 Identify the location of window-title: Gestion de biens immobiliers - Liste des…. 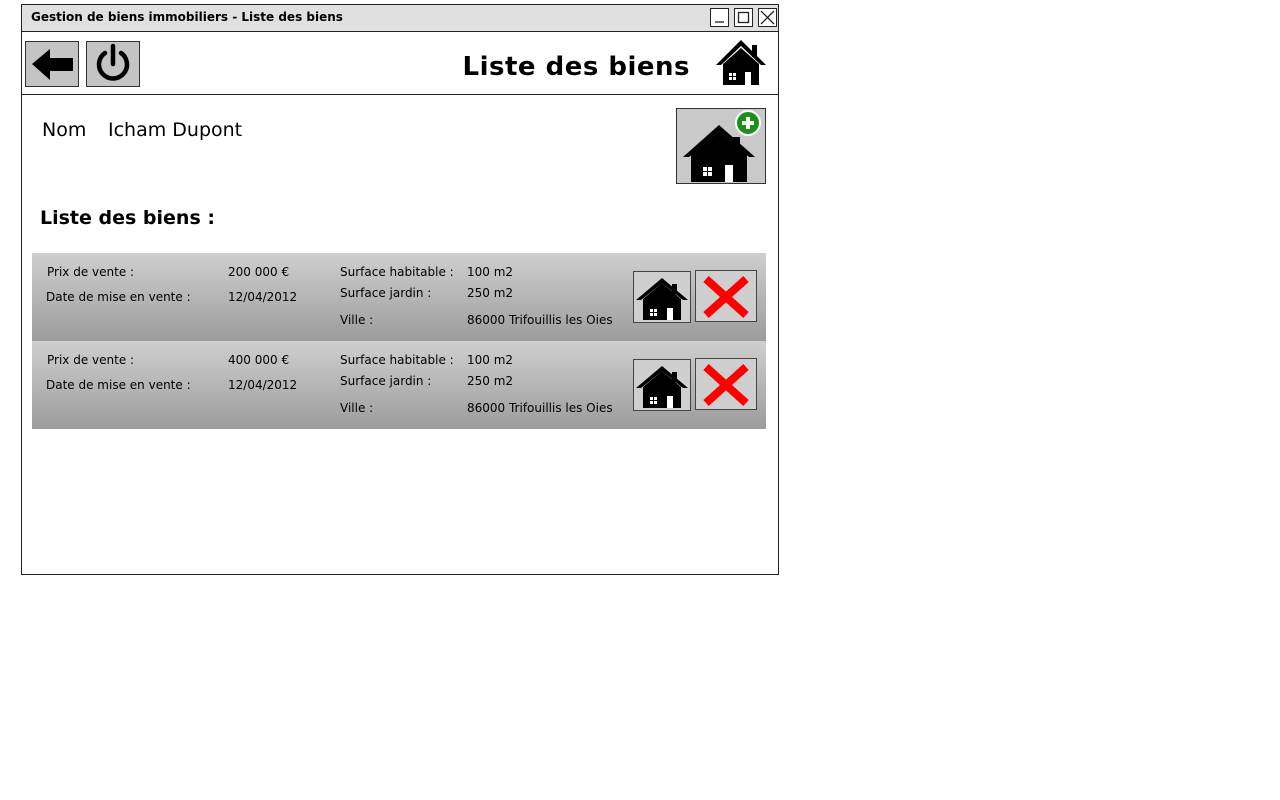
(187, 17).